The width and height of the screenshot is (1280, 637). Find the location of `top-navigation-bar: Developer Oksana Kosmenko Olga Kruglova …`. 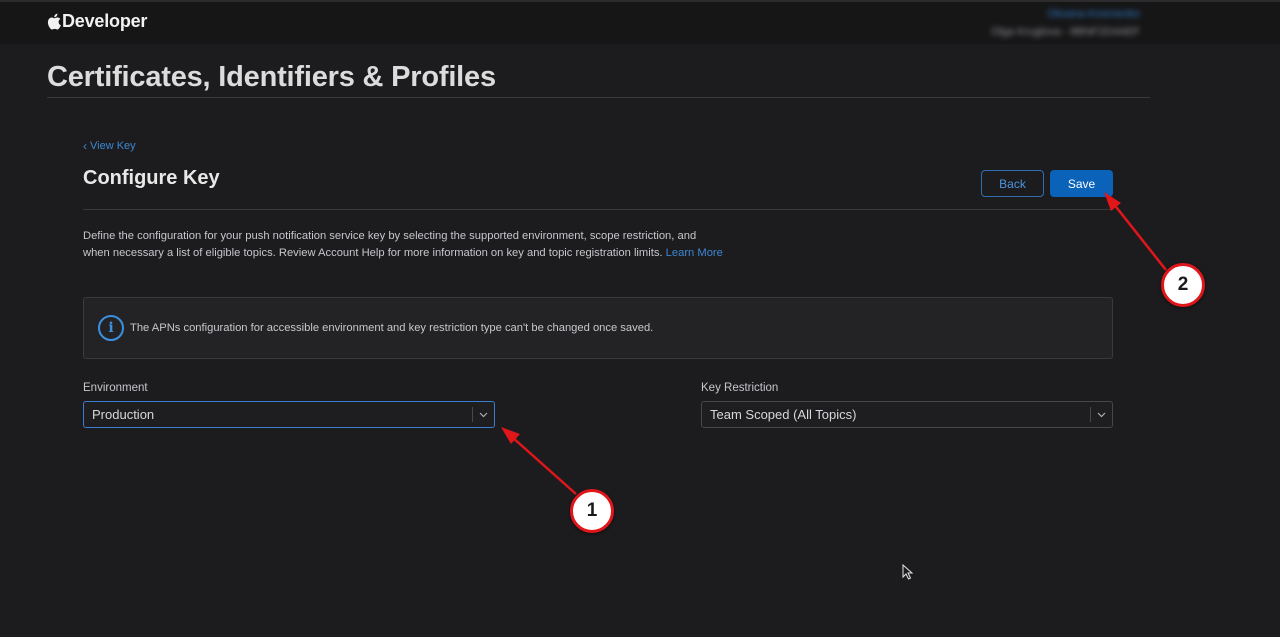

top-navigation-bar: Developer Oksana Kosmenko Olga Kruglova … is located at coordinates (640, 22).